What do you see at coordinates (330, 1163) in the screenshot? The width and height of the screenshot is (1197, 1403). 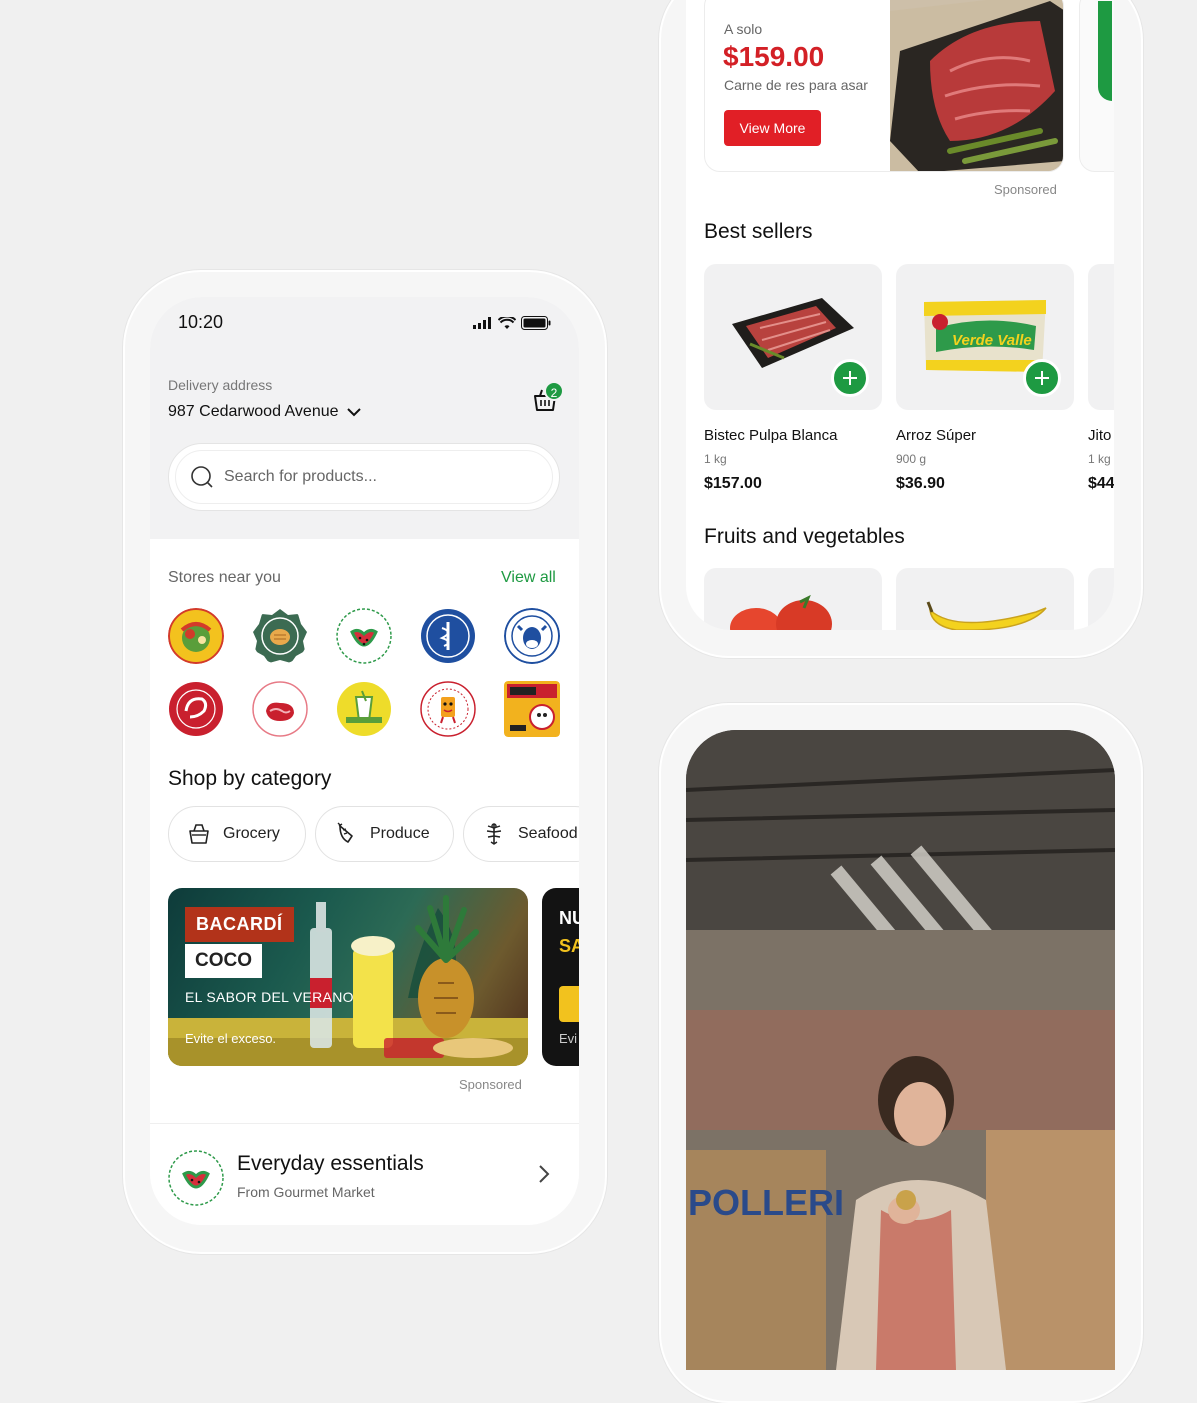 I see `essentials-title: Everyday essentials` at bounding box center [330, 1163].